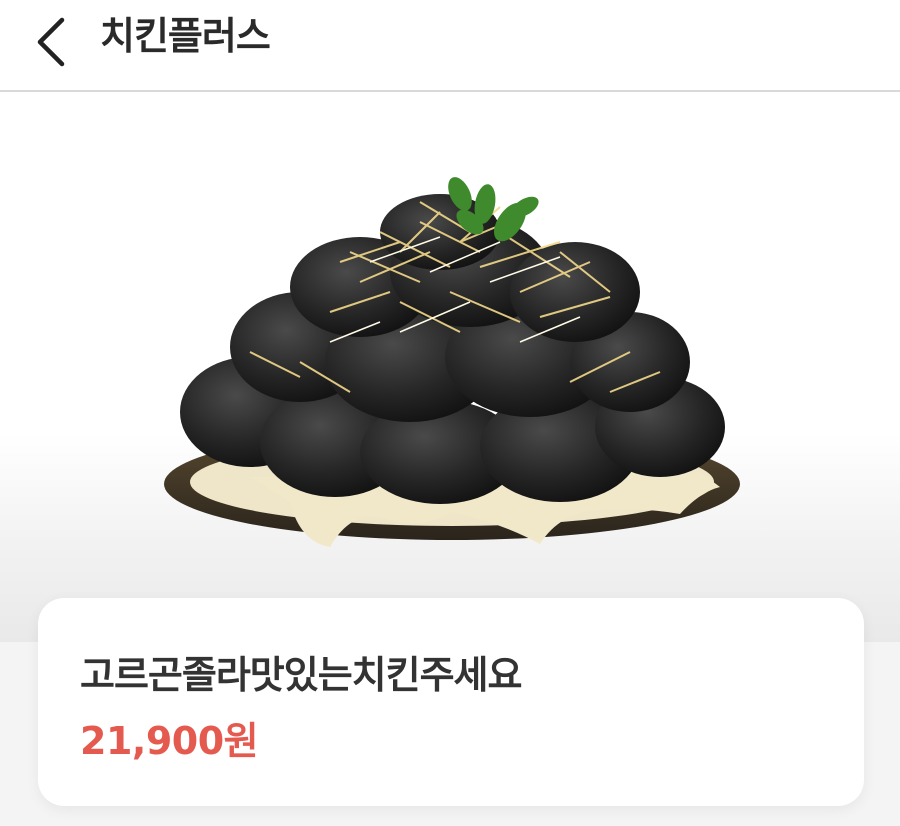  I want to click on product-name: 고르곤졸라맛있는치킨주세요, so click(301, 675).